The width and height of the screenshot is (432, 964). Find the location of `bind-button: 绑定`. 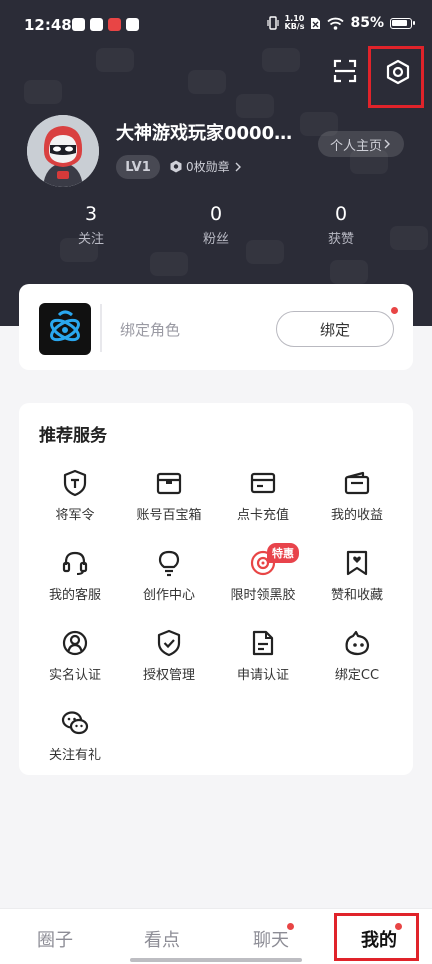

bind-button: 绑定 is located at coordinates (335, 329).